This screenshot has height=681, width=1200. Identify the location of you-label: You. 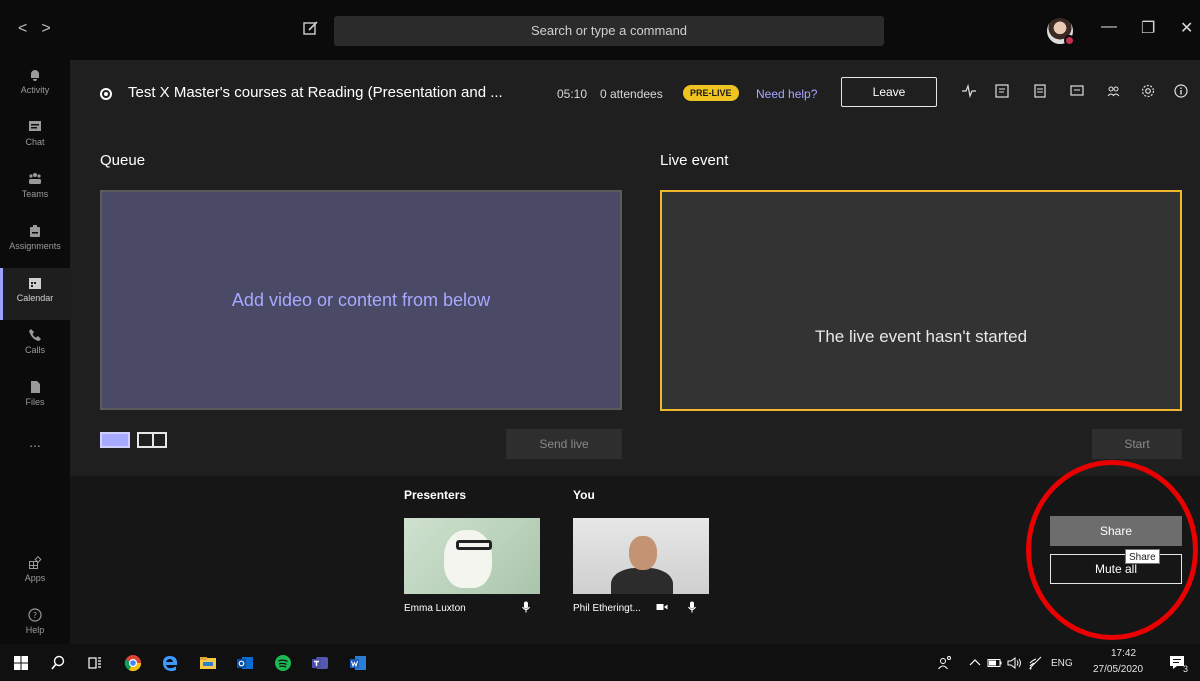
(584, 495).